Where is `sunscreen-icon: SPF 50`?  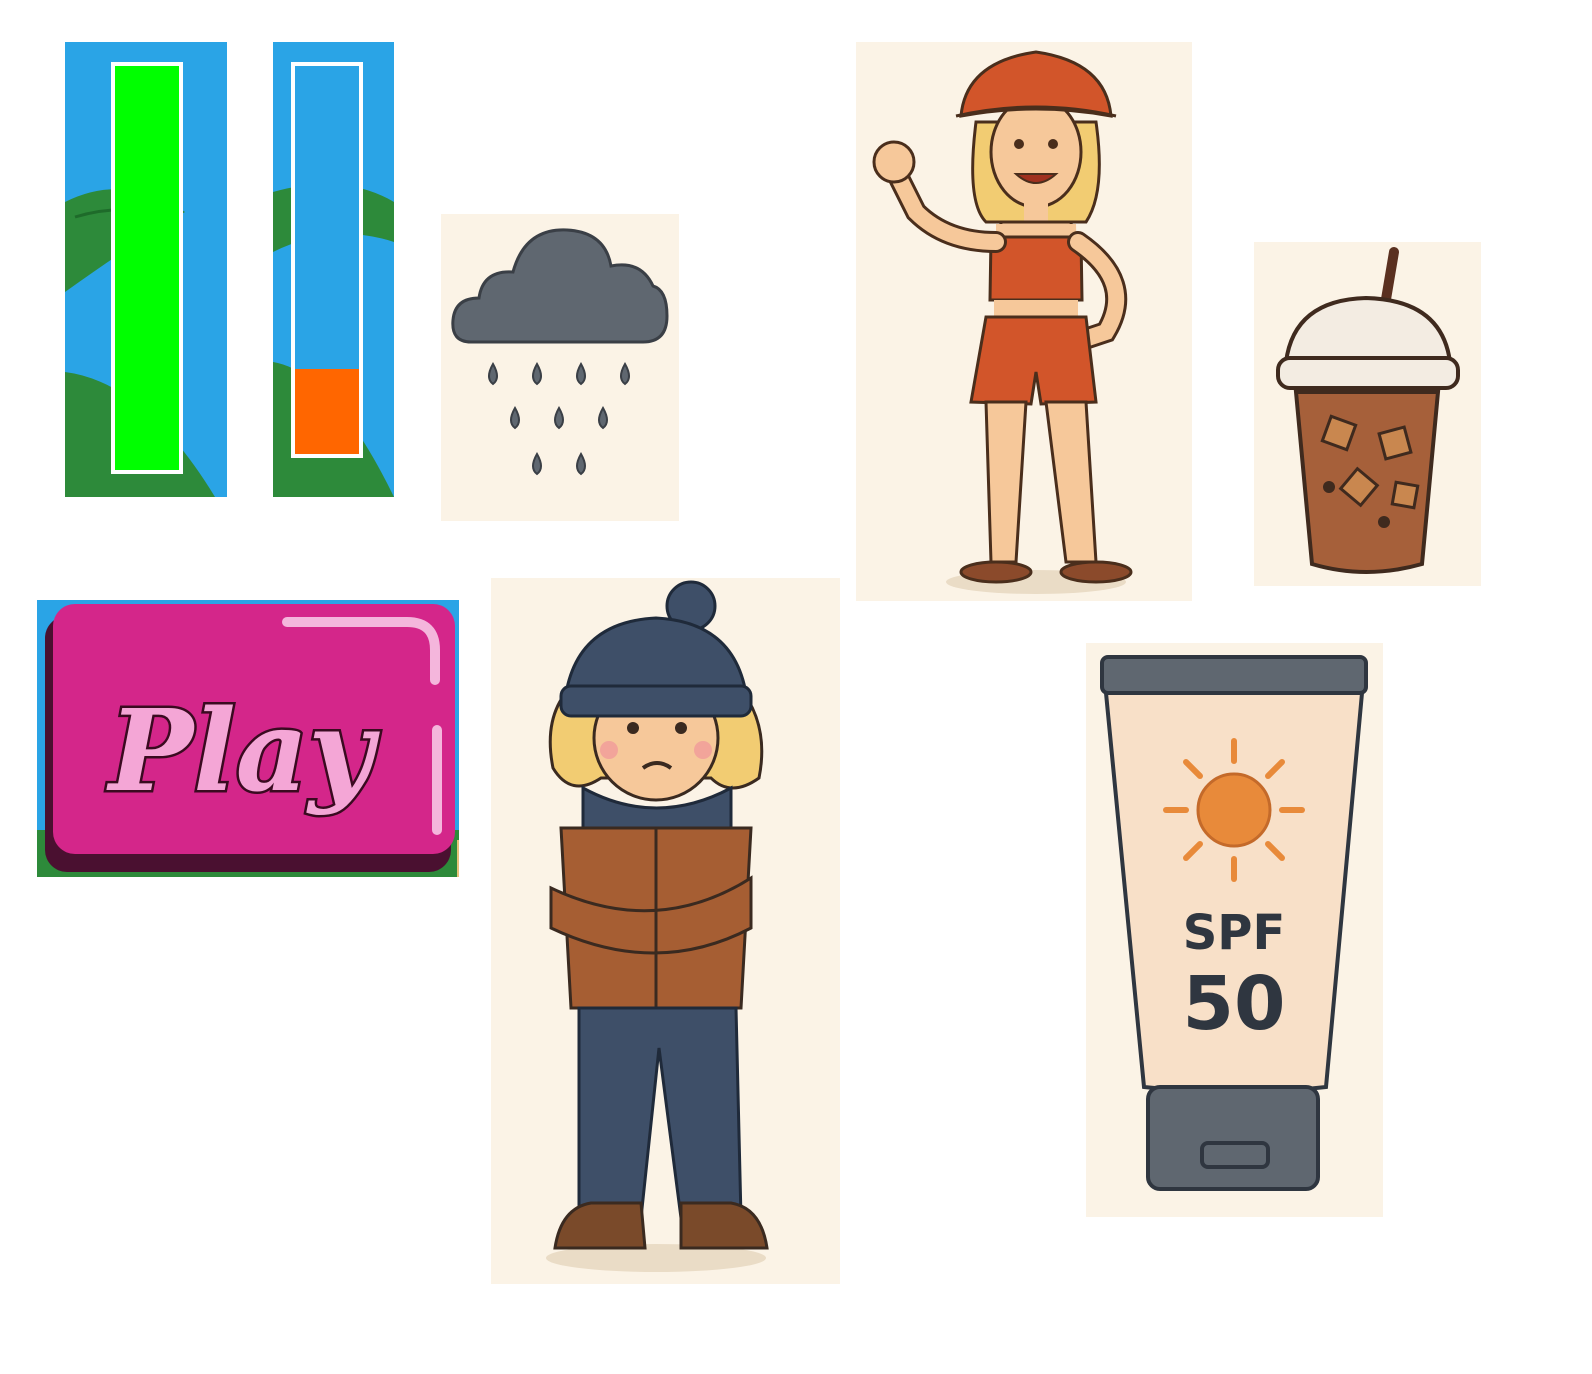 sunscreen-icon: SPF 50 is located at coordinates (1234, 930).